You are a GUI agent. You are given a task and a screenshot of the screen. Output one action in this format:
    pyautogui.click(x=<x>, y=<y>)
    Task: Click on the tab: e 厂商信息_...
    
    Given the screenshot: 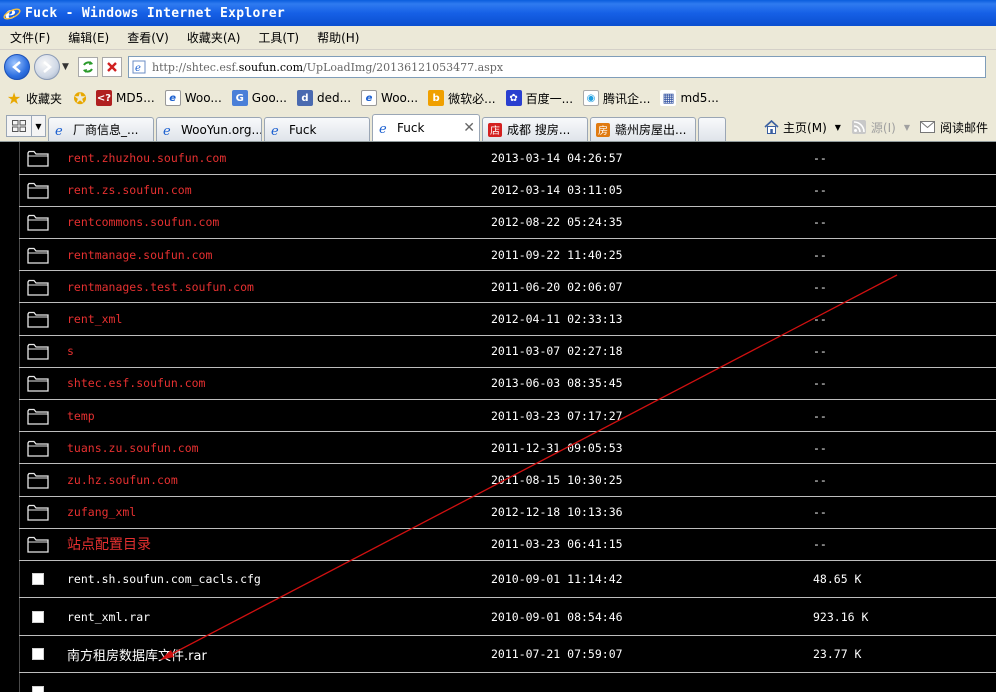 What is the action you would take?
    pyautogui.click(x=101, y=129)
    